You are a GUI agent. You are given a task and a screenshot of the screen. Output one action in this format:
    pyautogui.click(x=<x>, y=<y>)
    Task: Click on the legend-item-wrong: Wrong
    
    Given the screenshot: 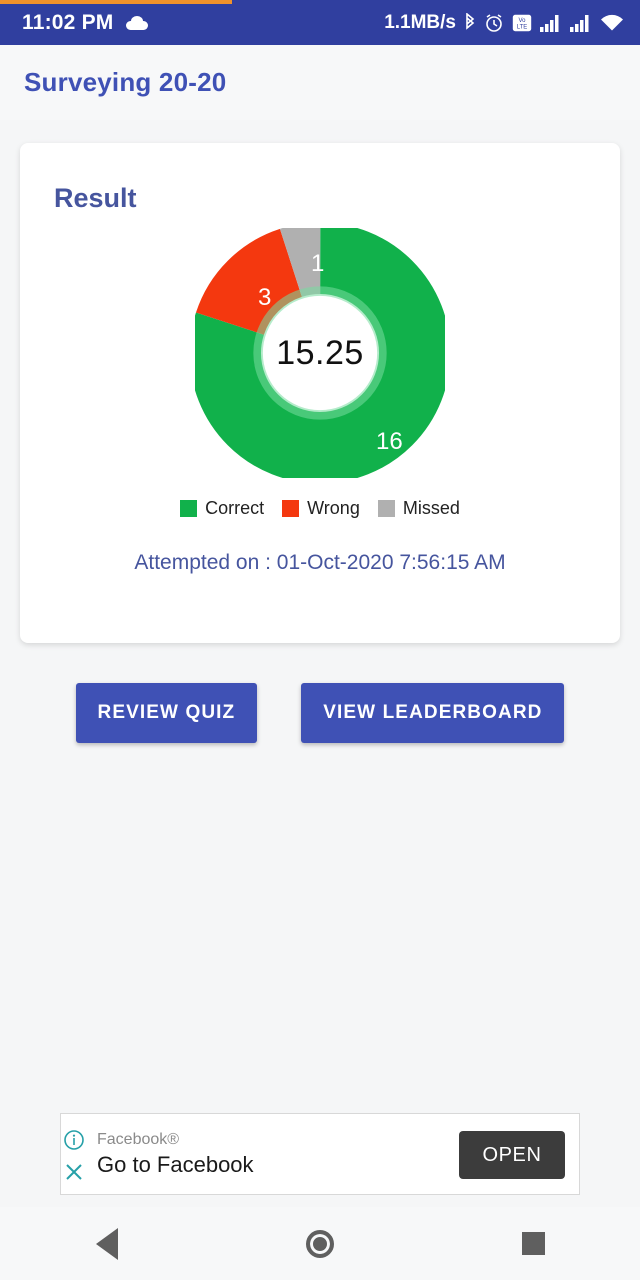 What is the action you would take?
    pyautogui.click(x=321, y=508)
    